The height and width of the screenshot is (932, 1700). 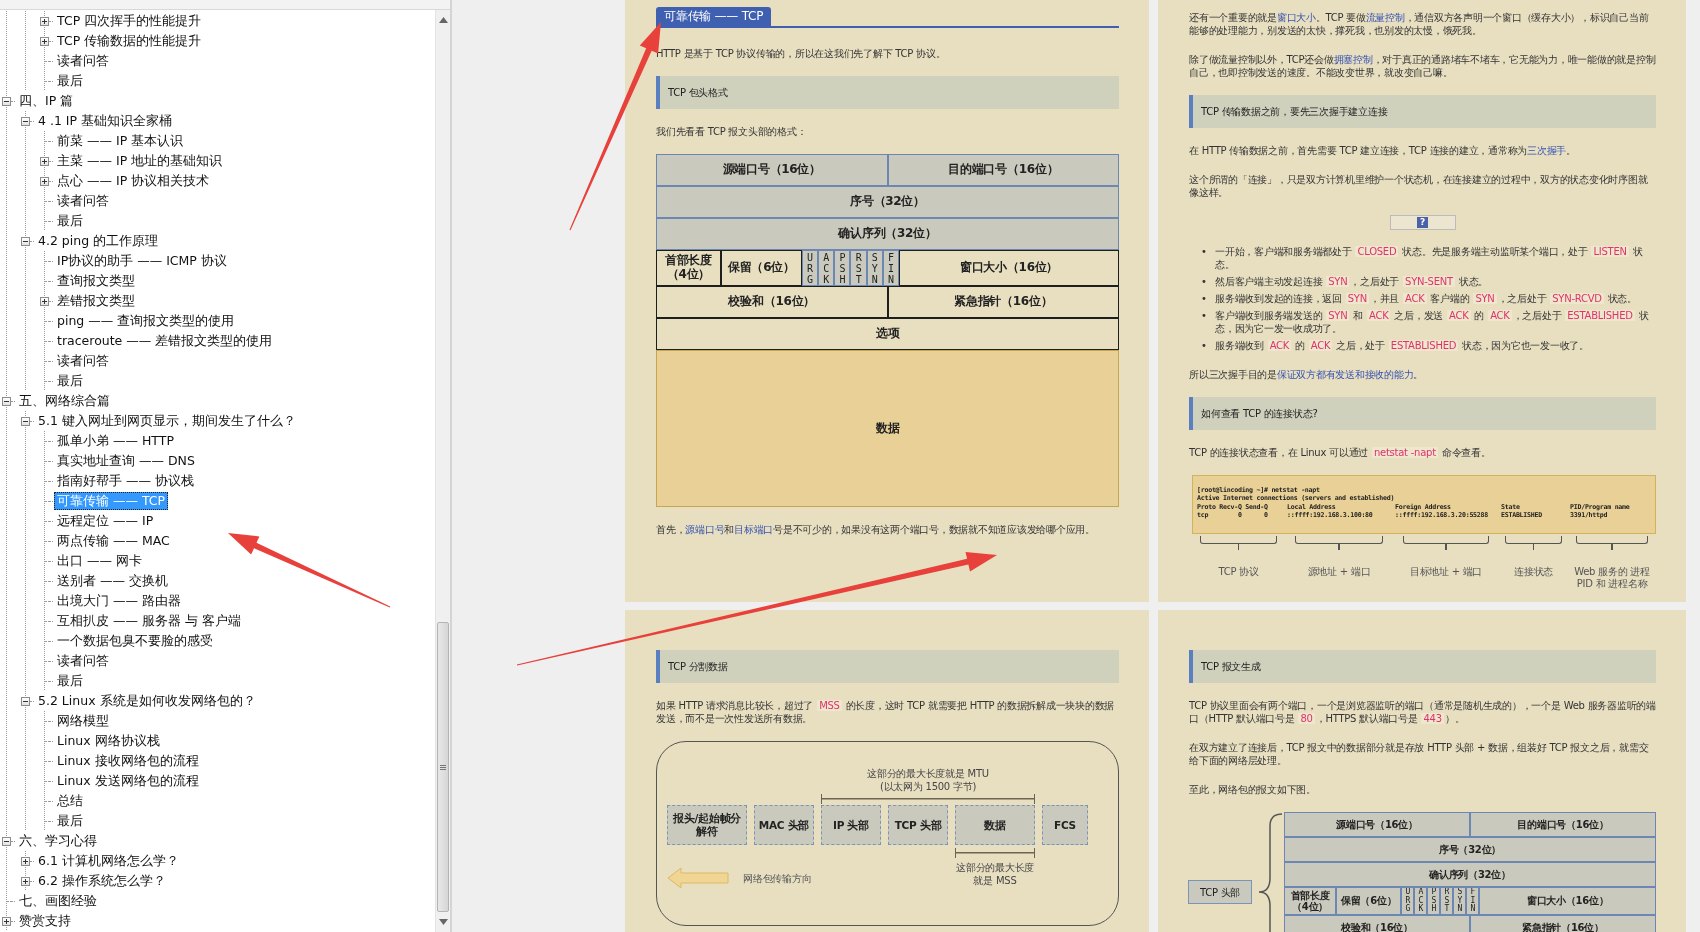 What do you see at coordinates (887, 428) in the screenshot?
I see `table-cell: 数据` at bounding box center [887, 428].